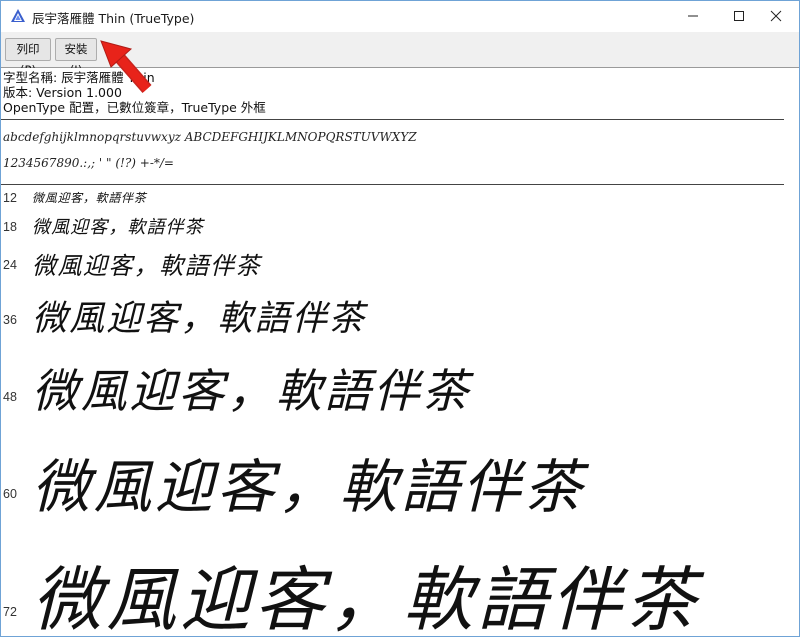  Describe the element at coordinates (10, 397) in the screenshot. I see `size-label: 48` at that location.